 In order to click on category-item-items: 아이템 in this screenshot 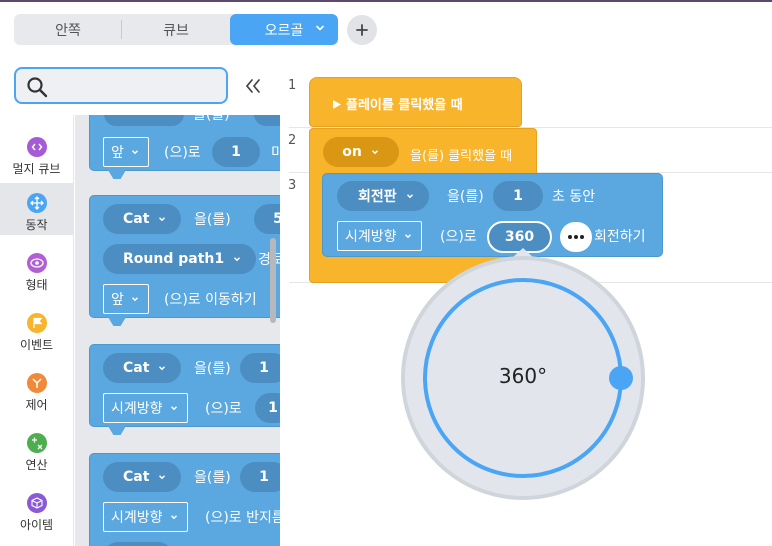, I will do `click(36, 509)`.